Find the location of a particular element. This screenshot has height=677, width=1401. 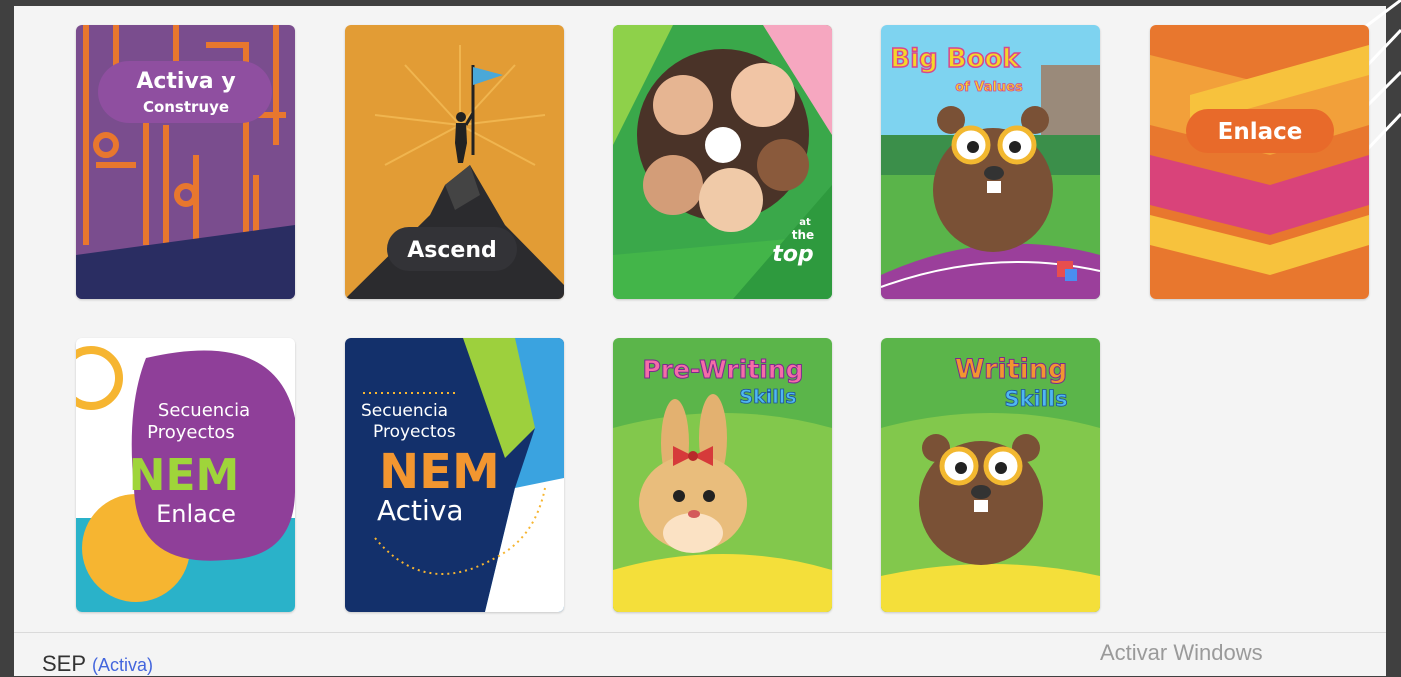

book-cover-pre-writing: Pre-Writing Skills is located at coordinates (722, 475).